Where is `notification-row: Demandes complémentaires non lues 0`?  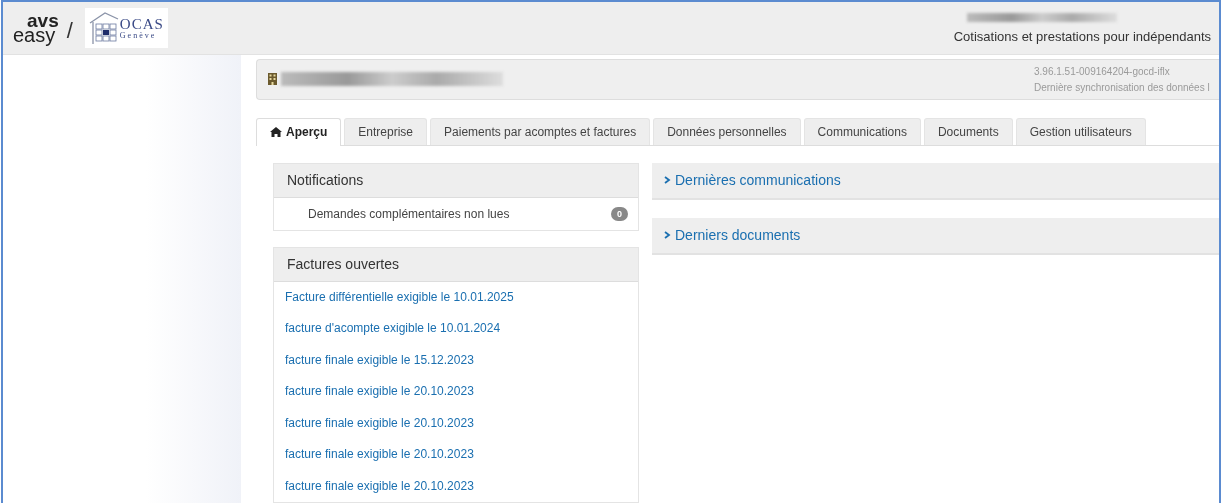 notification-row: Demandes complémentaires non lues 0 is located at coordinates (456, 213).